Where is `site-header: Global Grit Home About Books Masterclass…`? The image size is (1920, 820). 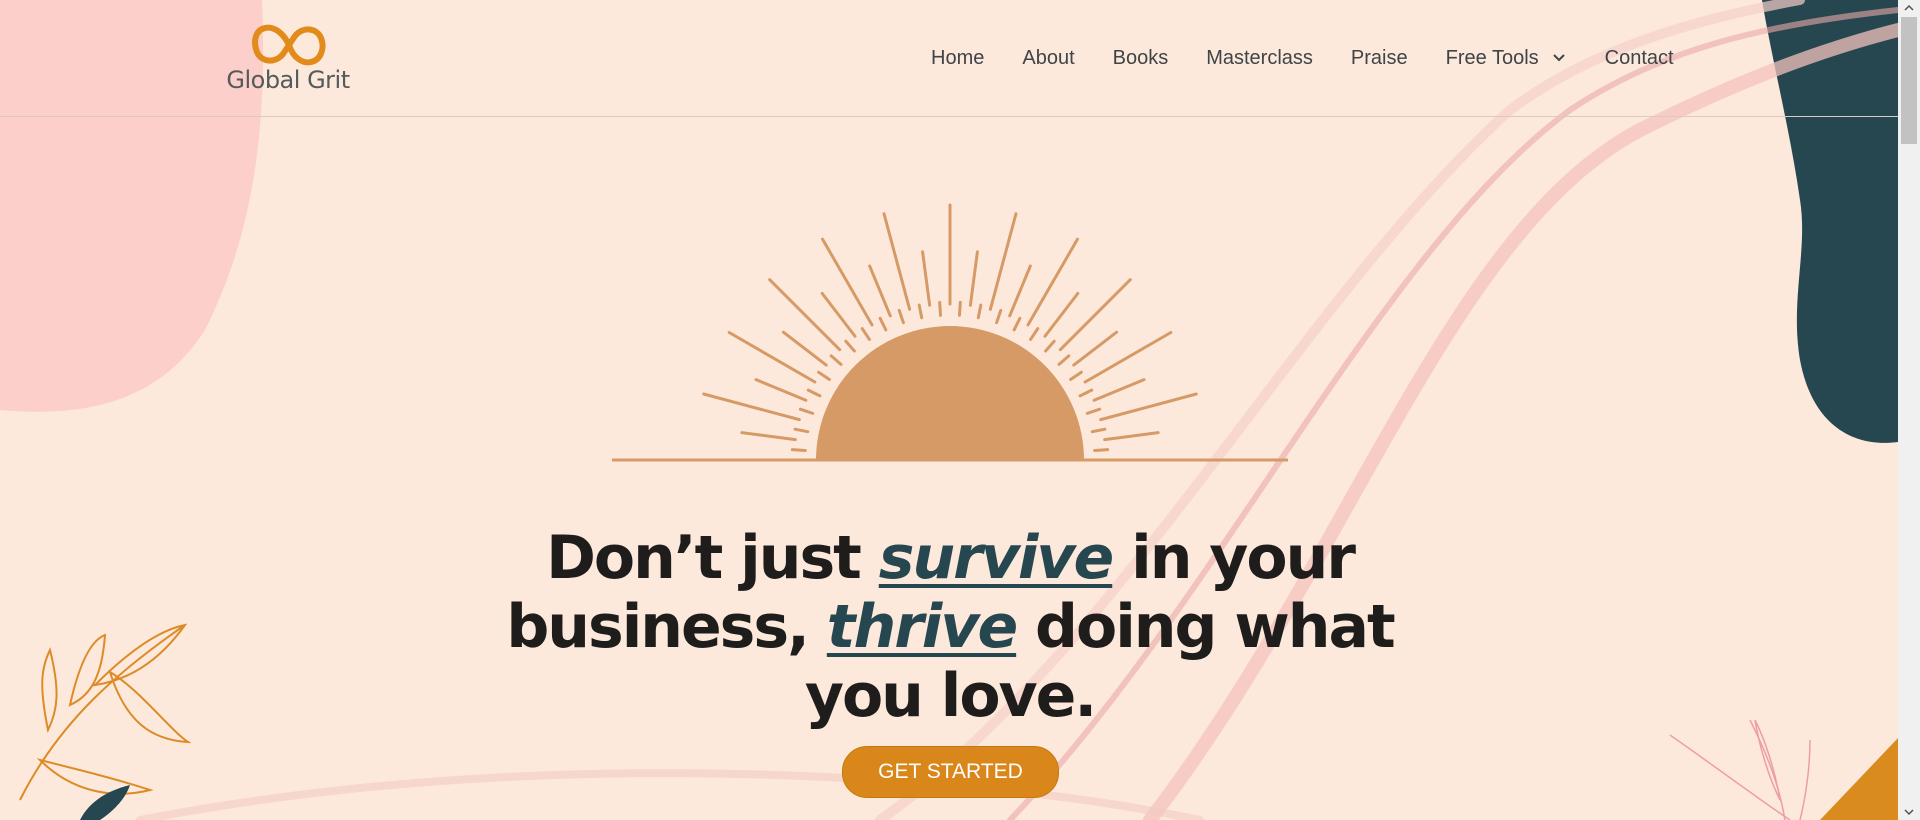 site-header: Global Grit Home About Books Masterclass… is located at coordinates (949, 58).